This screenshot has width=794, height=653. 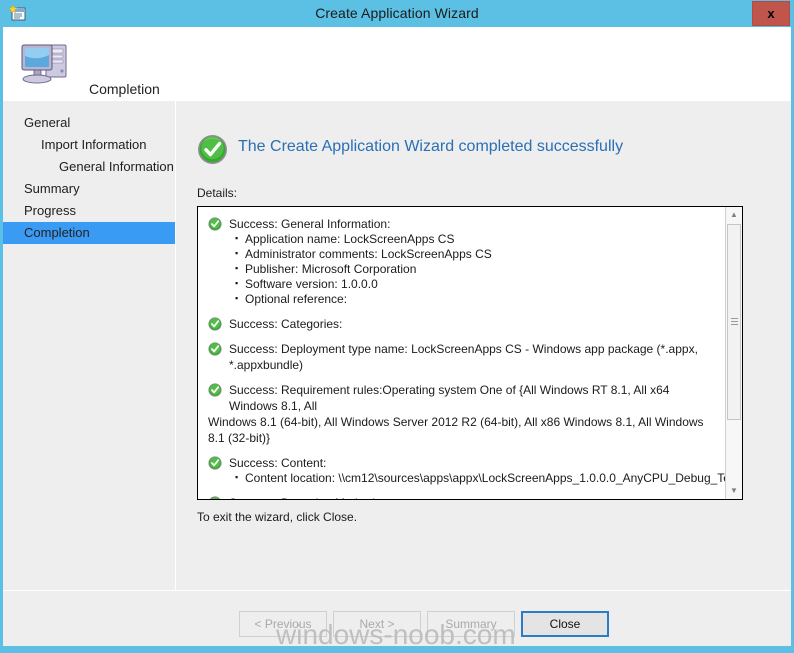 I want to click on details-group-heading: Success: Categories:, so click(x=462, y=324).